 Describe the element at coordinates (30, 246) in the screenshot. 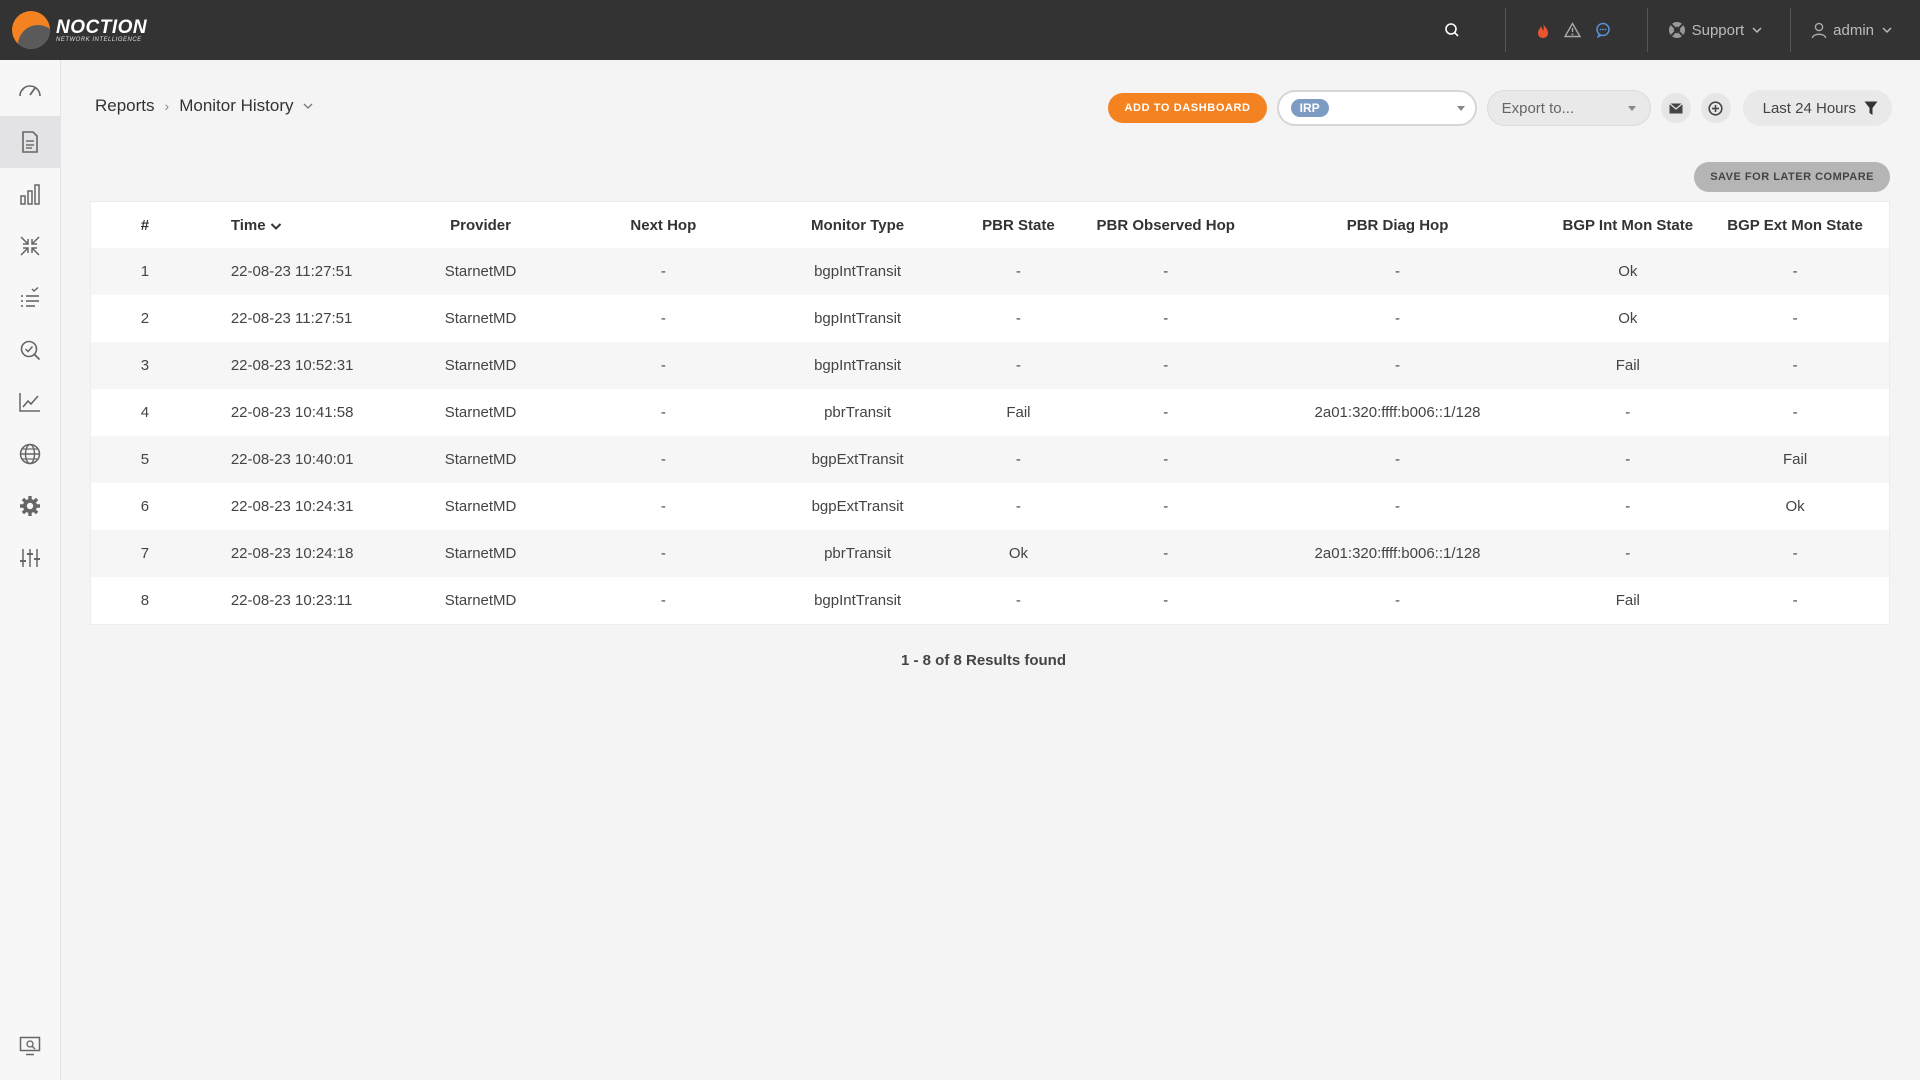

I see `sidebar-item-collapse` at that location.